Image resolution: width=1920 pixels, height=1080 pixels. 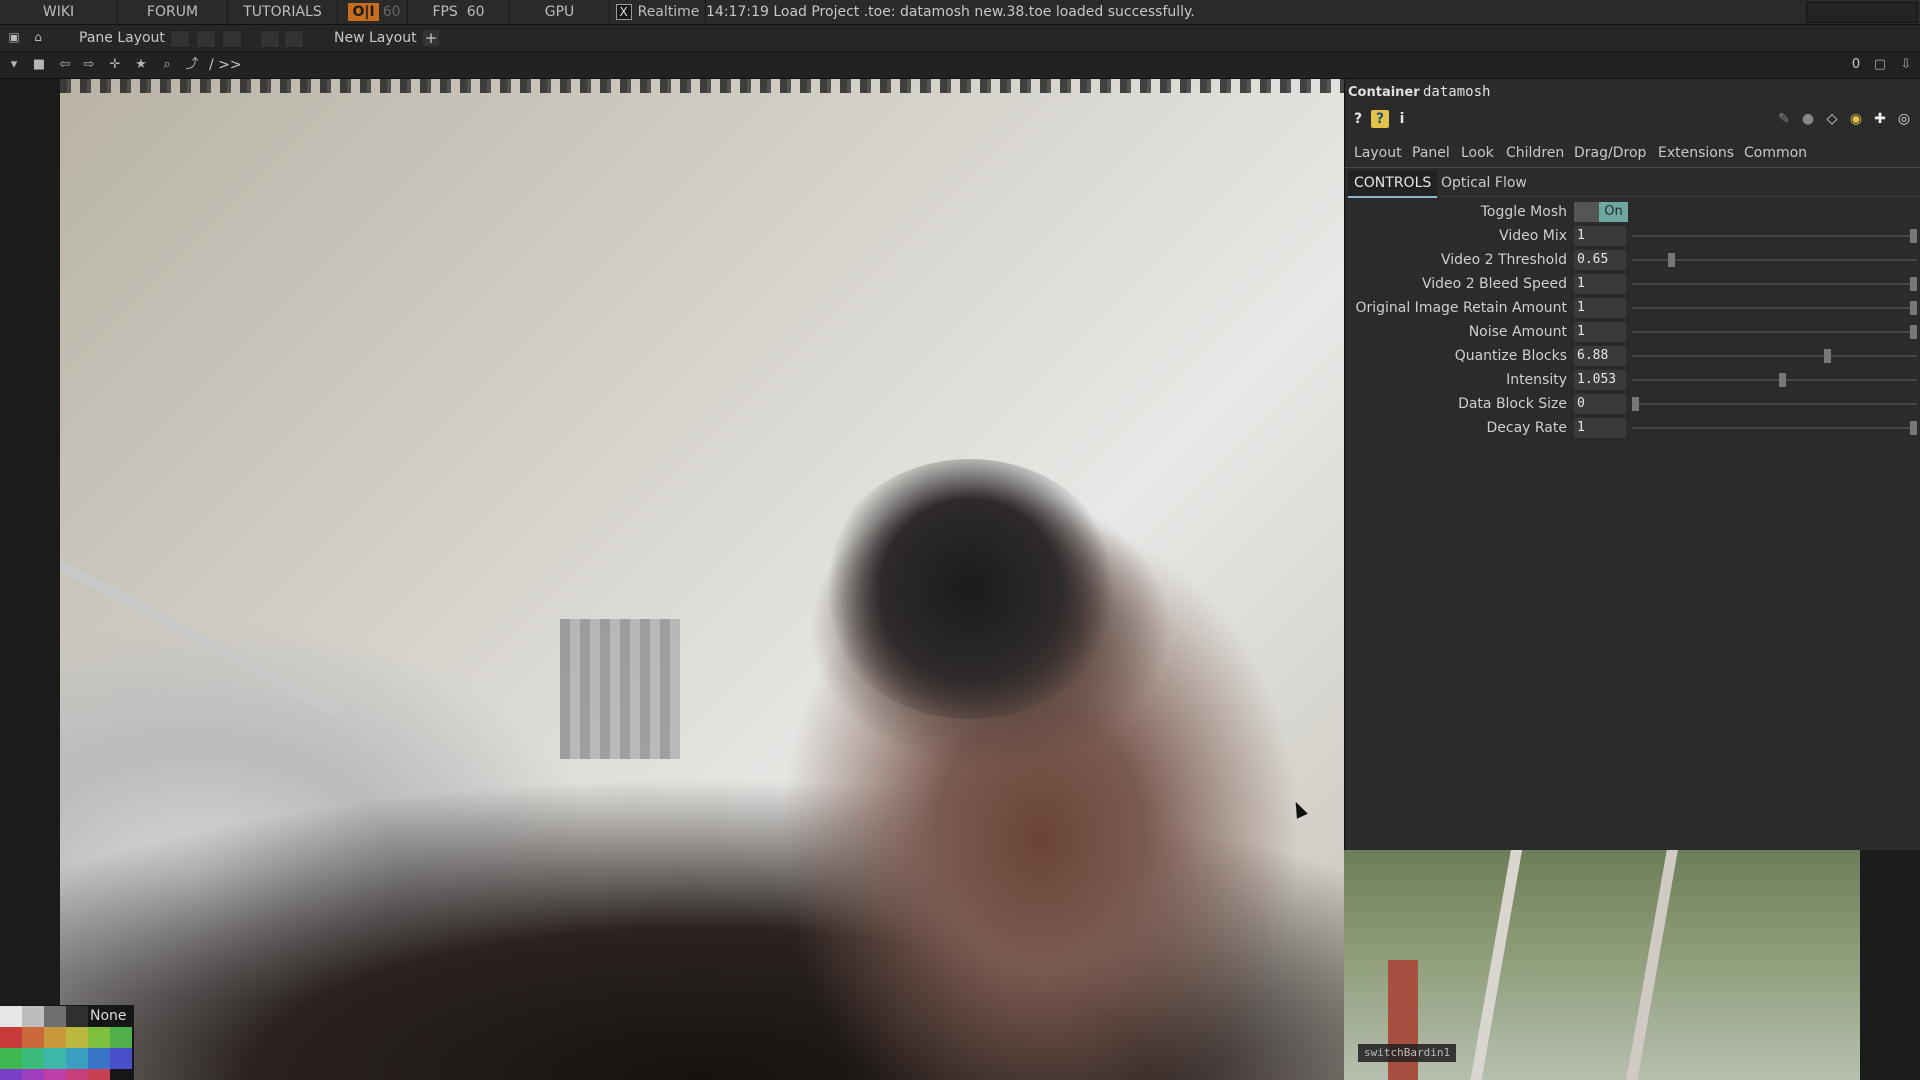 I want to click on tab-extensions: Extensions, so click(x=1696, y=153).